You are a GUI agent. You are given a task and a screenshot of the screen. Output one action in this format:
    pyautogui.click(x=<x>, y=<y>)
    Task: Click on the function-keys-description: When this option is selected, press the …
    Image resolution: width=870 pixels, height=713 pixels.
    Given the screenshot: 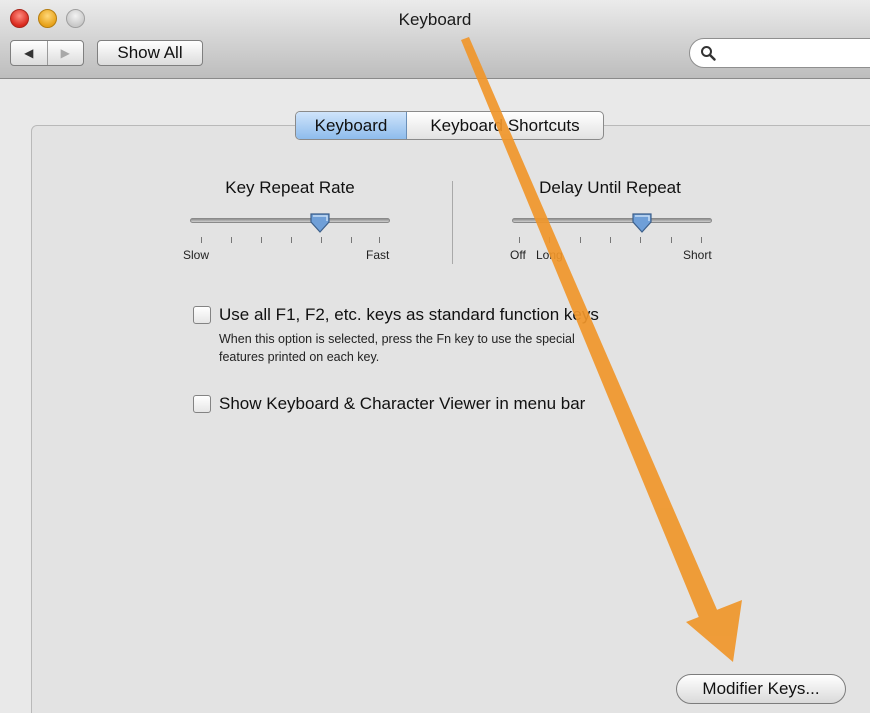 What is the action you would take?
    pyautogui.click(x=459, y=348)
    